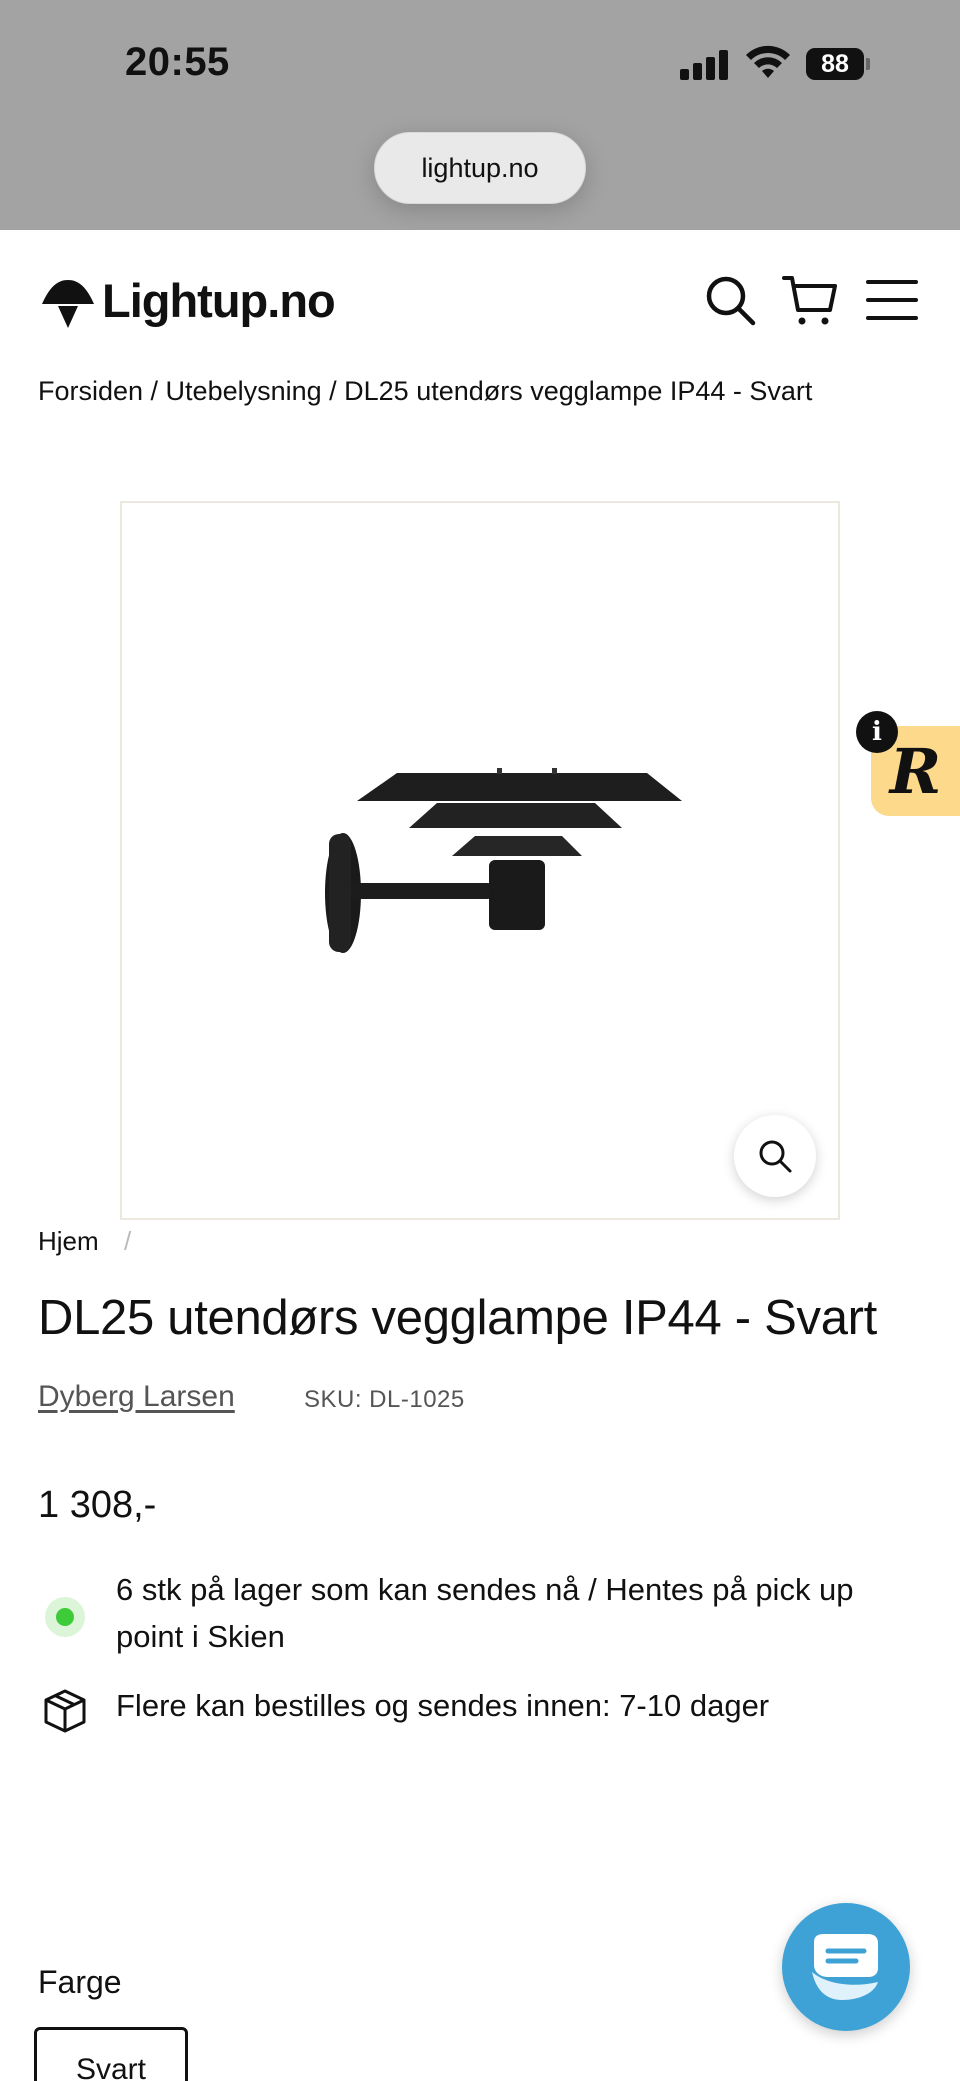  Describe the element at coordinates (384, 1399) in the screenshot. I see `product-sku: SKU: DL-1025` at that location.